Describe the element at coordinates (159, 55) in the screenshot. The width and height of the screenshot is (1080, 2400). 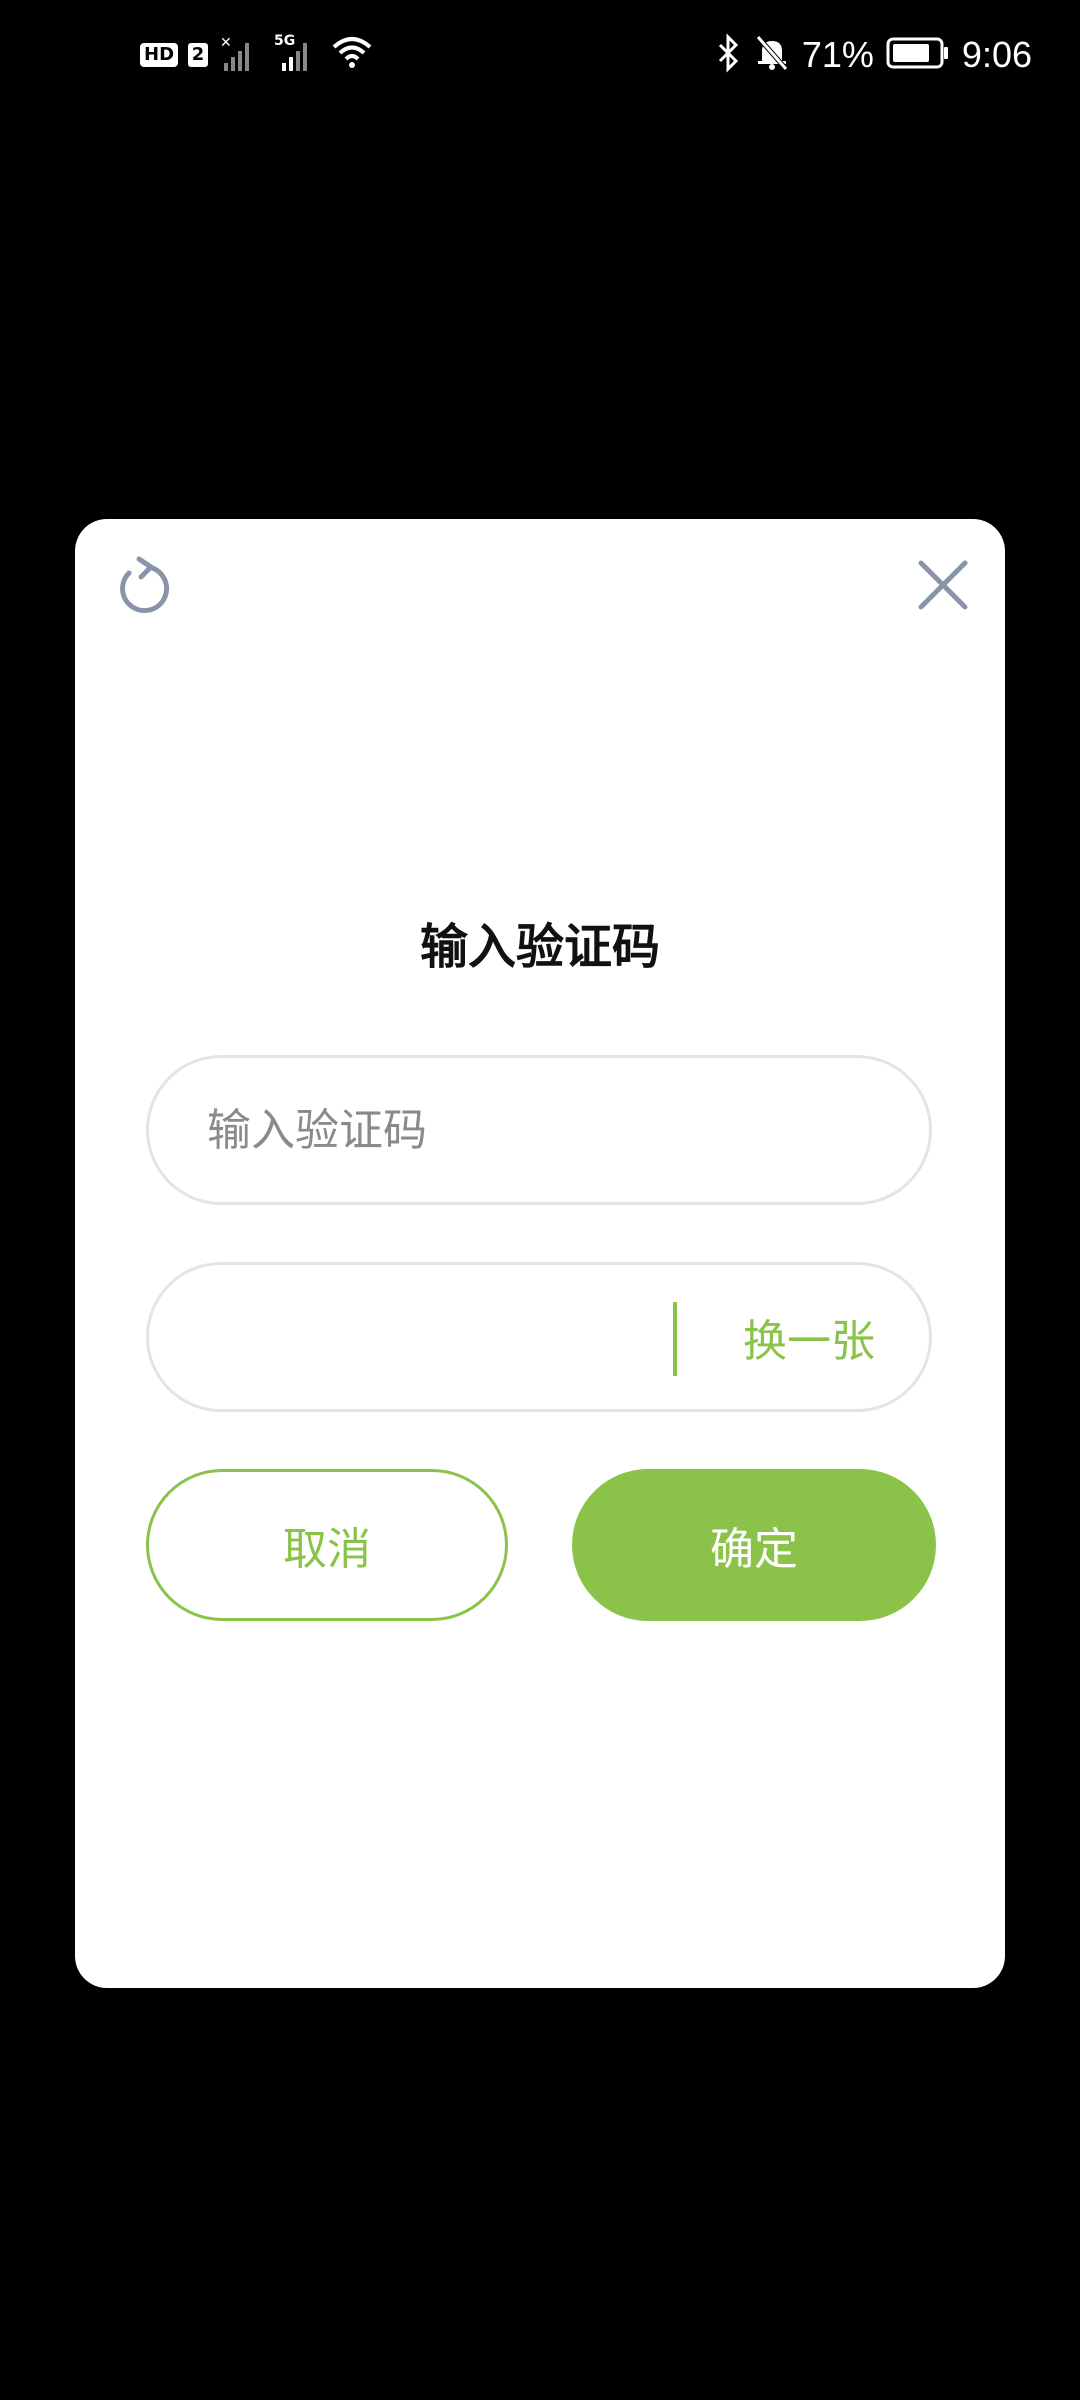
I see `hd-badge: HD` at that location.